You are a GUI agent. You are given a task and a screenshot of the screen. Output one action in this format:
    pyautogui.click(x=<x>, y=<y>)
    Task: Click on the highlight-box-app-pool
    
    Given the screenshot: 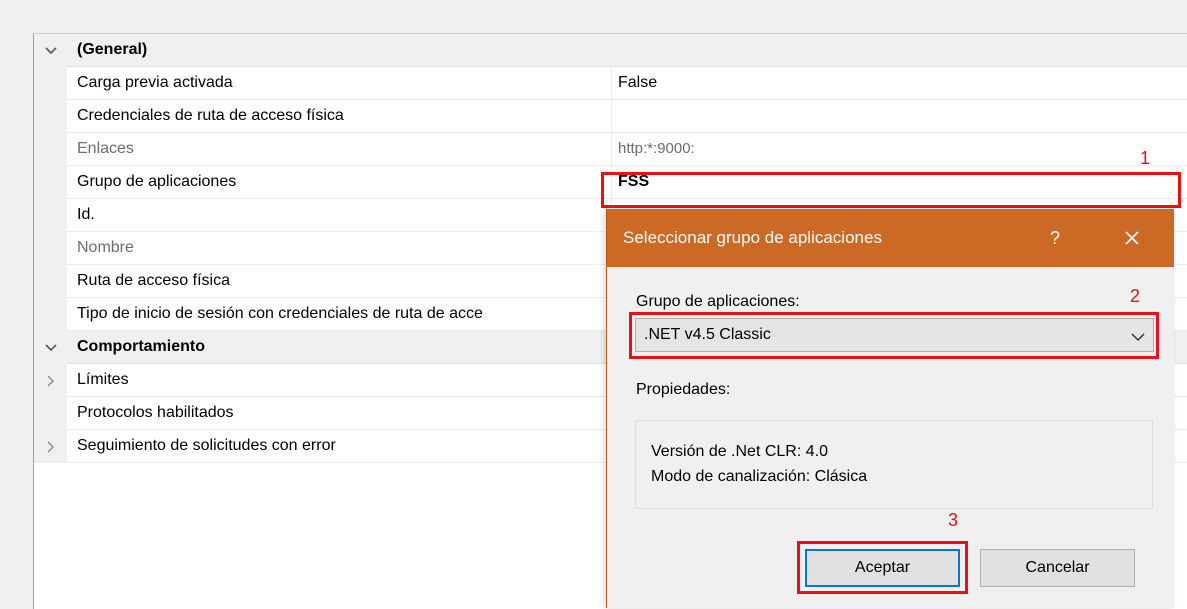 What is the action you would take?
    pyautogui.click(x=891, y=190)
    